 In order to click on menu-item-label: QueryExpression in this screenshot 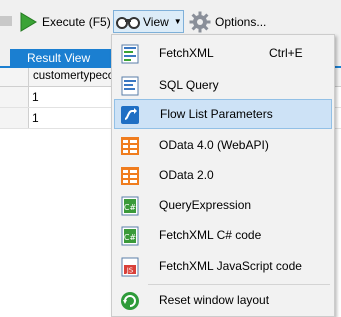, I will do `click(205, 205)`.